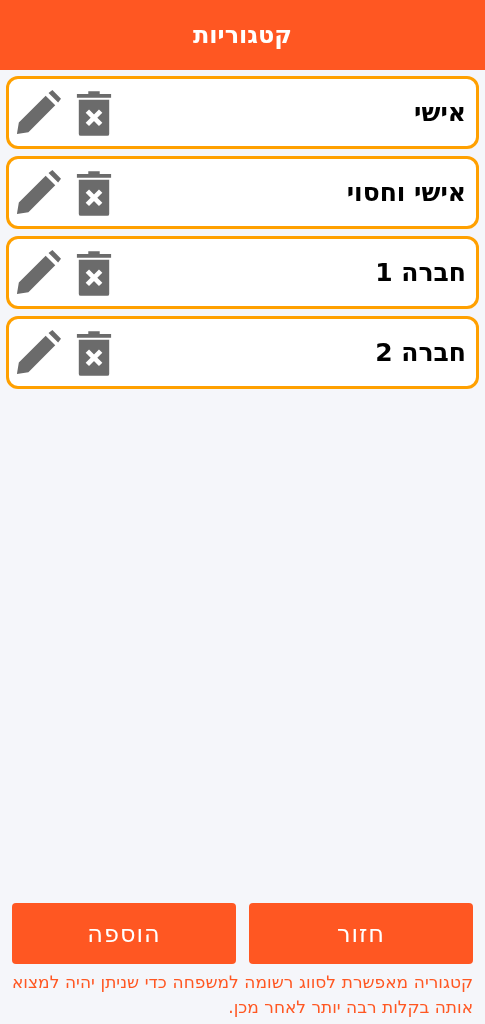  Describe the element at coordinates (242, 192) in the screenshot. I see `category-item: אישי וחסוי` at that location.